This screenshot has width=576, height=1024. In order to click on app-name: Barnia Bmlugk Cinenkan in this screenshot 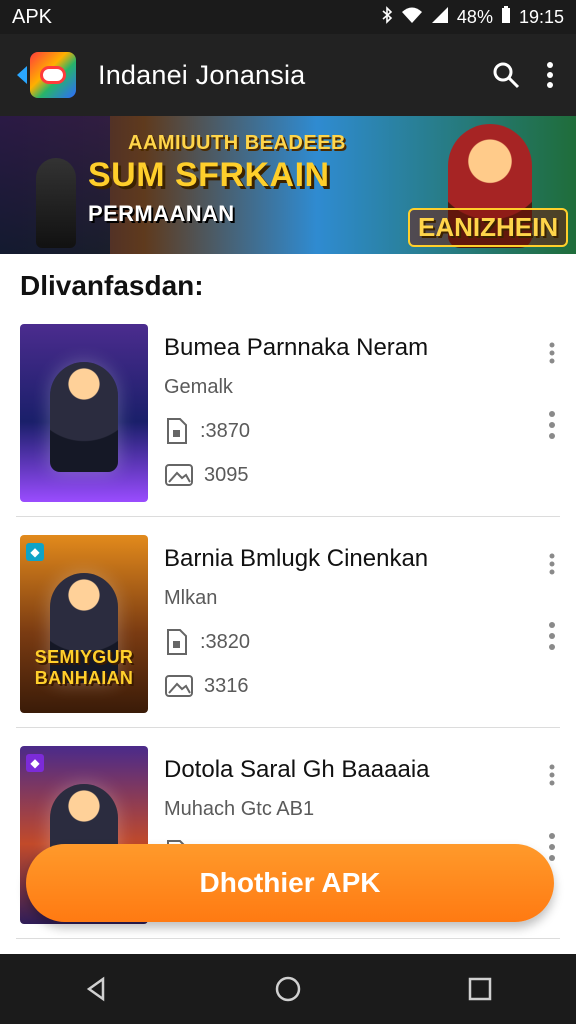, I will do `click(296, 558)`.